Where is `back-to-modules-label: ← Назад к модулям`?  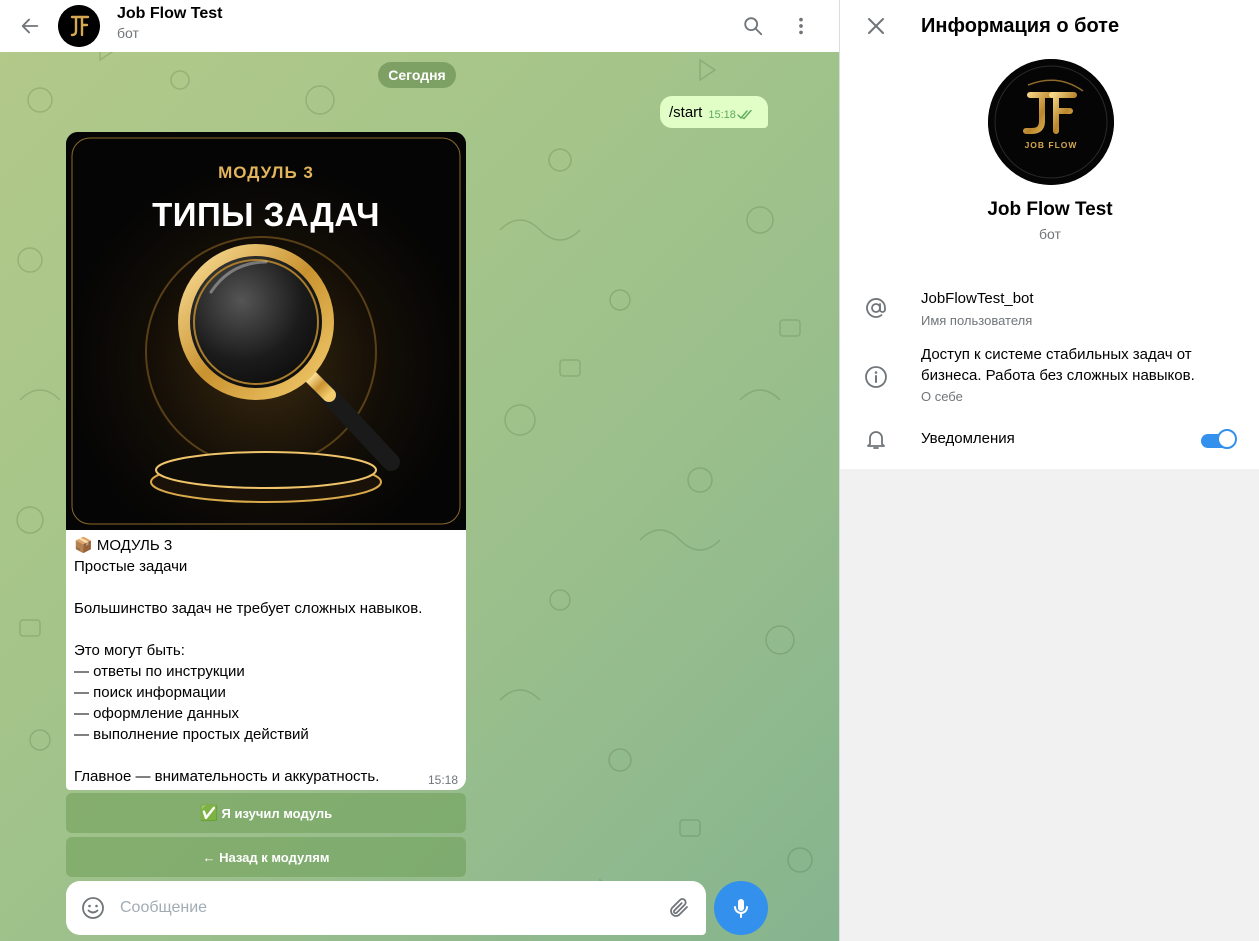
back-to-modules-label: ← Назад к модулям is located at coordinates (266, 857).